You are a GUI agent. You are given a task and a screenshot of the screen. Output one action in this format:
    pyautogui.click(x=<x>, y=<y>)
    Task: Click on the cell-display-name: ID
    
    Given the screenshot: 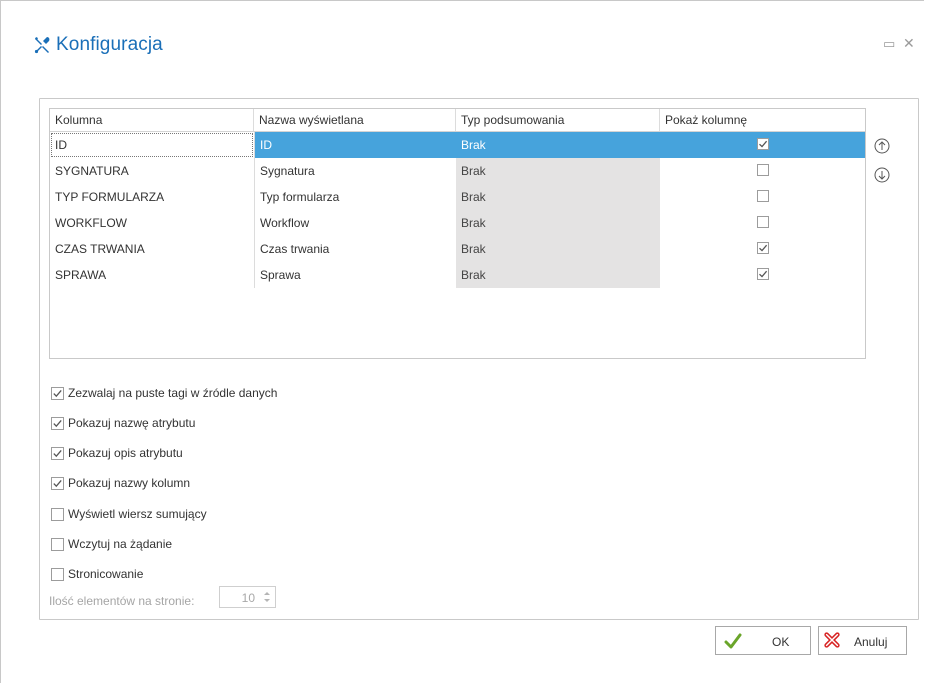 What is the action you would take?
    pyautogui.click(x=355, y=145)
    